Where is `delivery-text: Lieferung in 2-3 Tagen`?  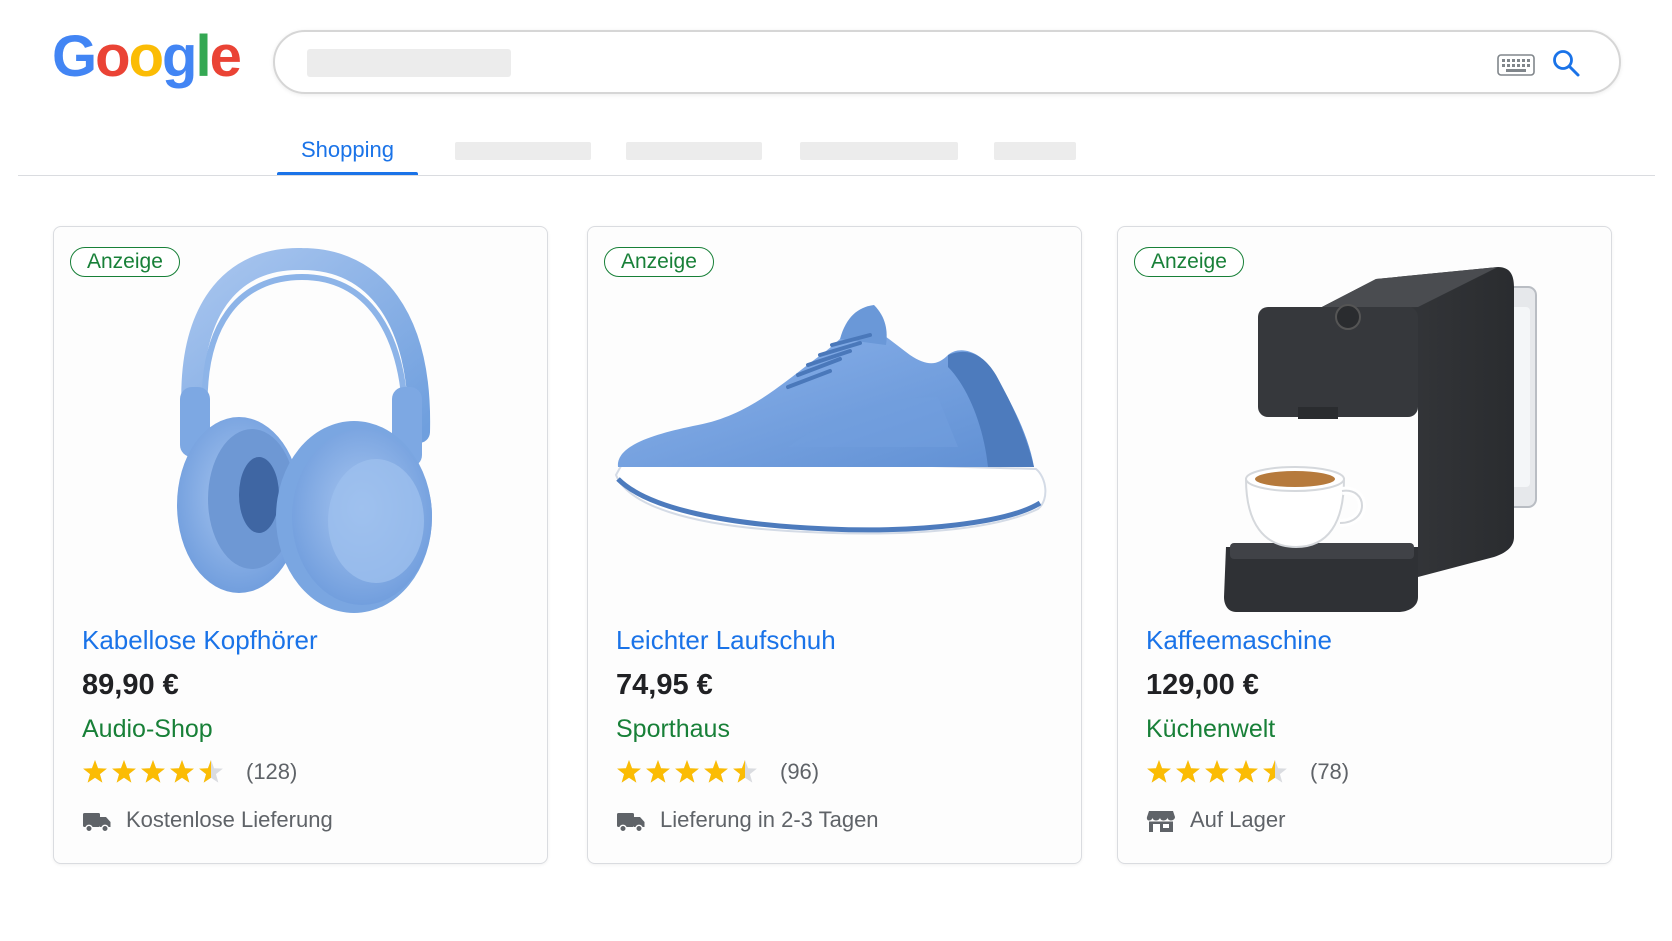
delivery-text: Lieferung in 2-3 Tagen is located at coordinates (769, 819).